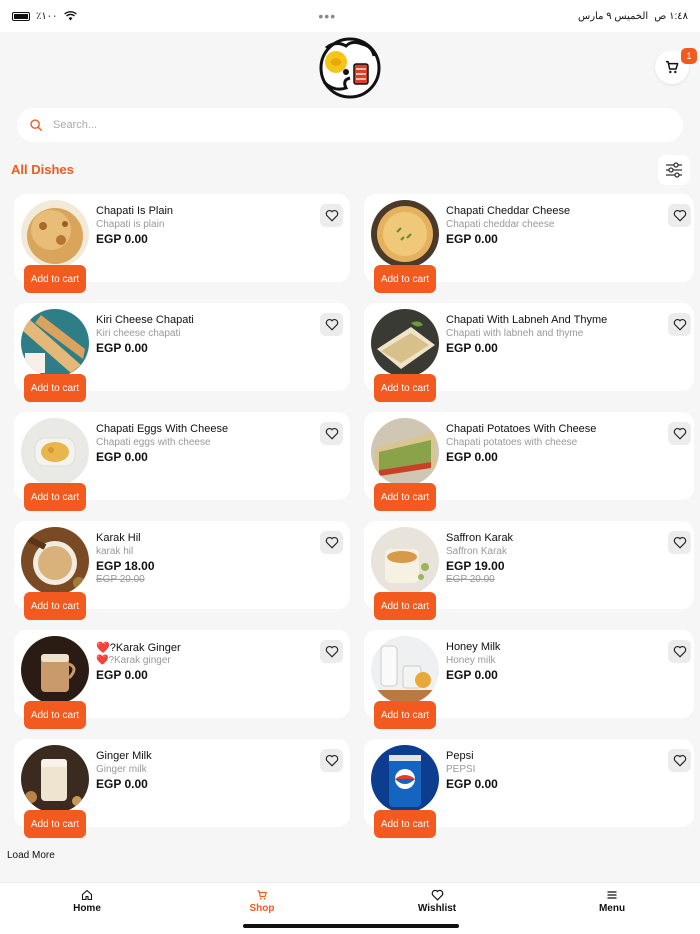 The height and width of the screenshot is (934, 700). Describe the element at coordinates (527, 320) in the screenshot. I see `dish-name: Chapati With Labneh And Thyme` at that location.